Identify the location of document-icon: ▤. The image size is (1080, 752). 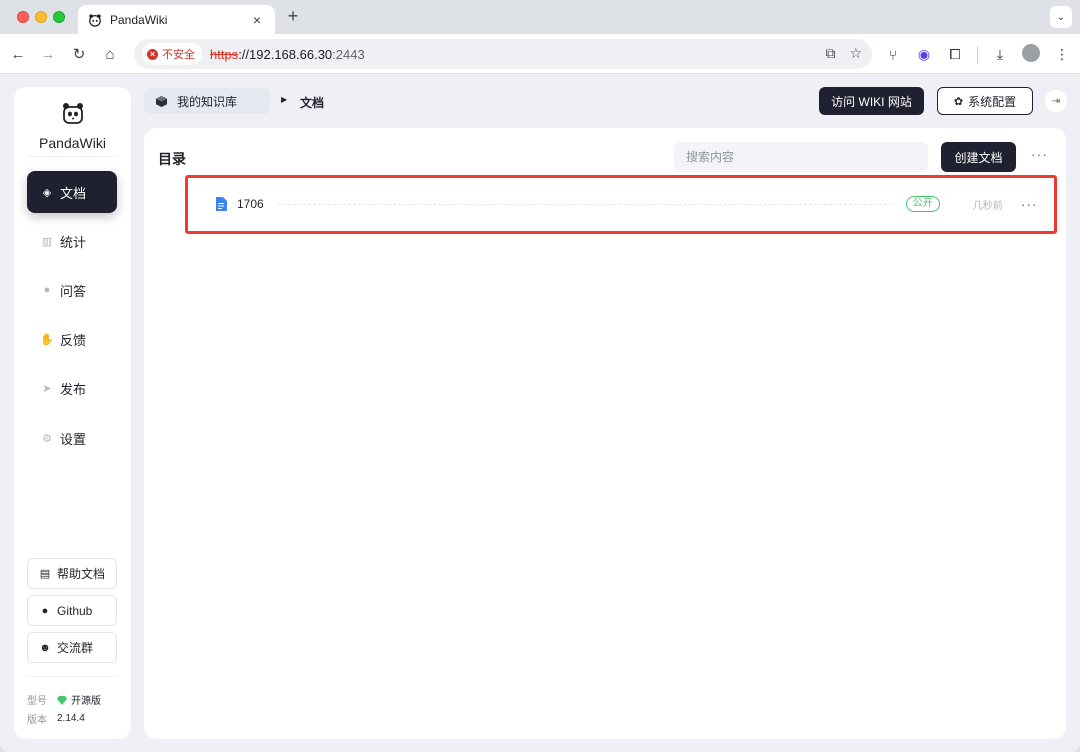
(45, 574).